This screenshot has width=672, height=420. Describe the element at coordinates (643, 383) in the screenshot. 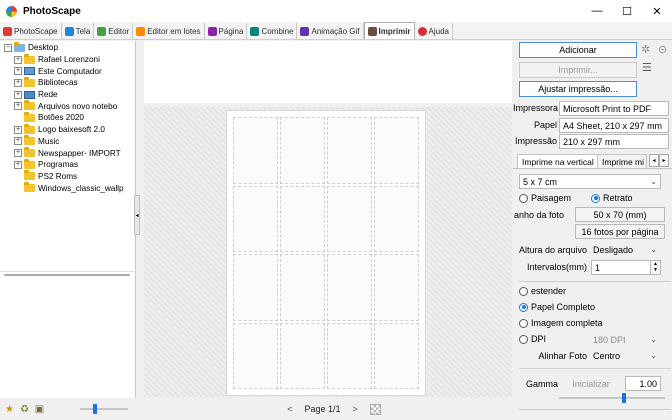

I see `gamma-value: 1.00` at that location.